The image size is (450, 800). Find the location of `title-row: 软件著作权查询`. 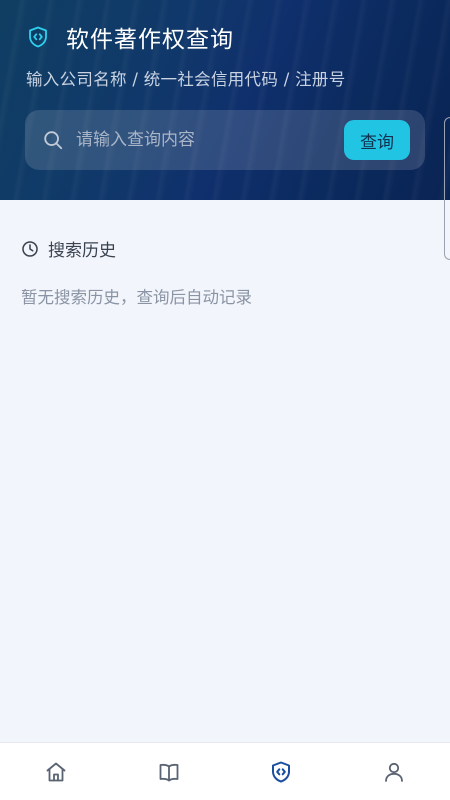

title-row: 软件著作权查询 is located at coordinates (130, 37).